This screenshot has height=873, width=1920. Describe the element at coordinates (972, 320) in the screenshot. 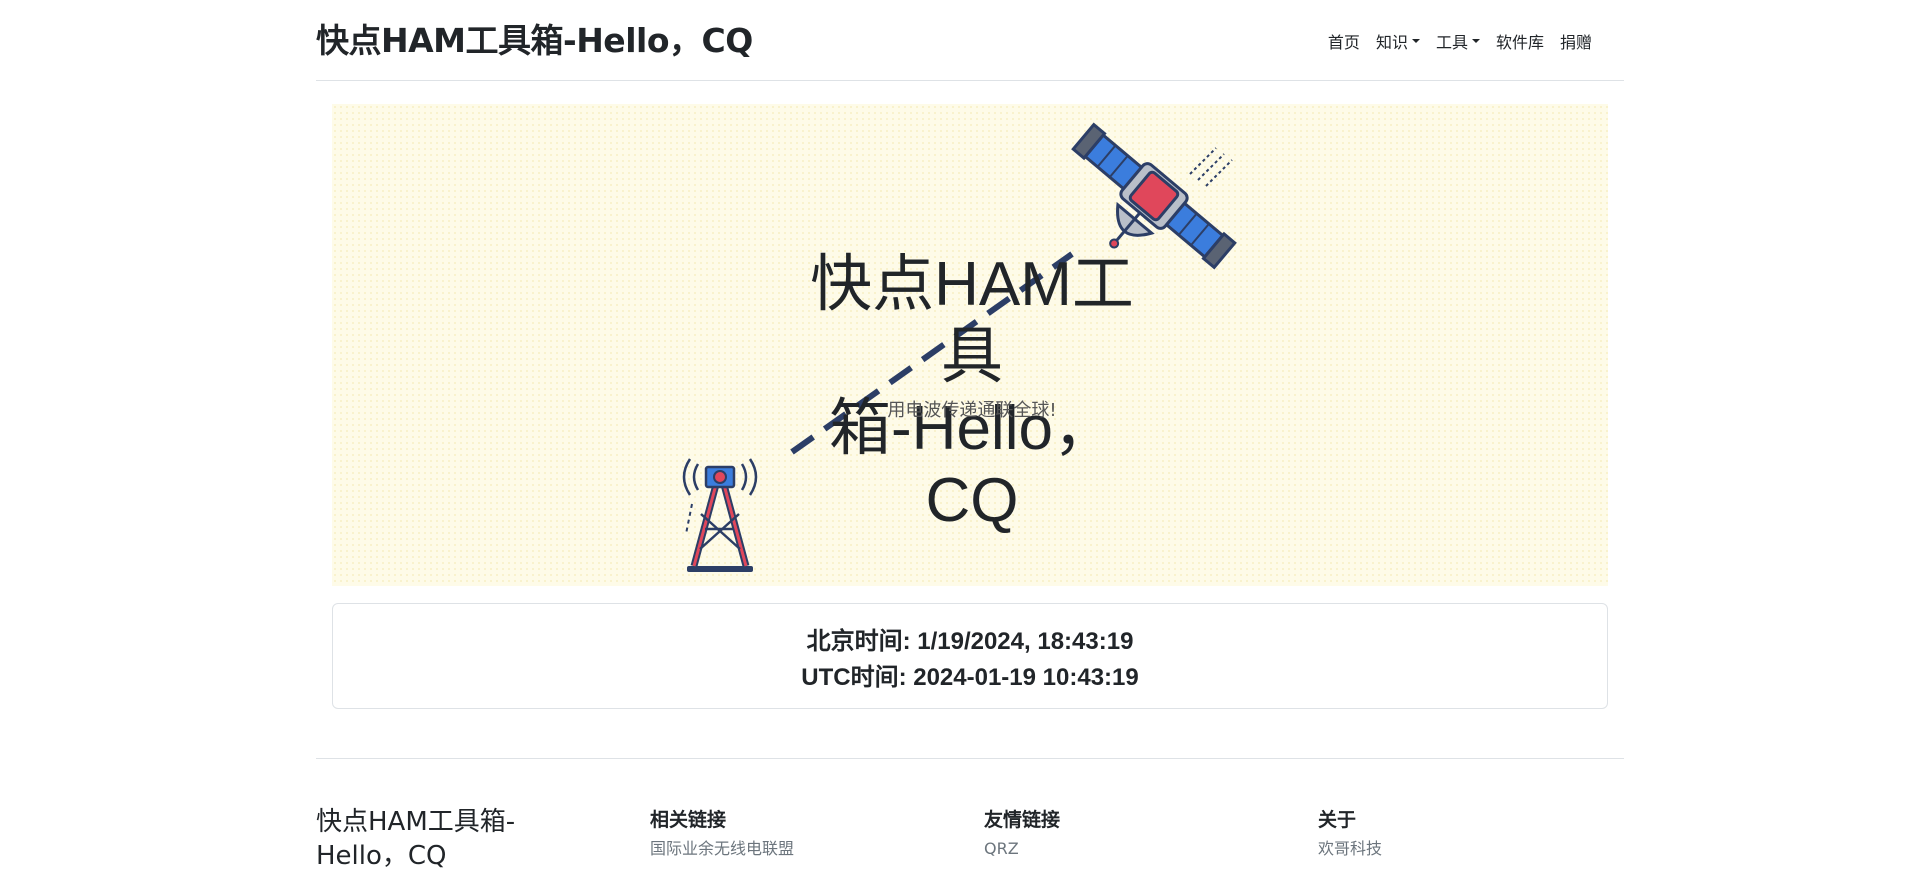

I see `hero-title-line1: 快点HAM工具` at that location.